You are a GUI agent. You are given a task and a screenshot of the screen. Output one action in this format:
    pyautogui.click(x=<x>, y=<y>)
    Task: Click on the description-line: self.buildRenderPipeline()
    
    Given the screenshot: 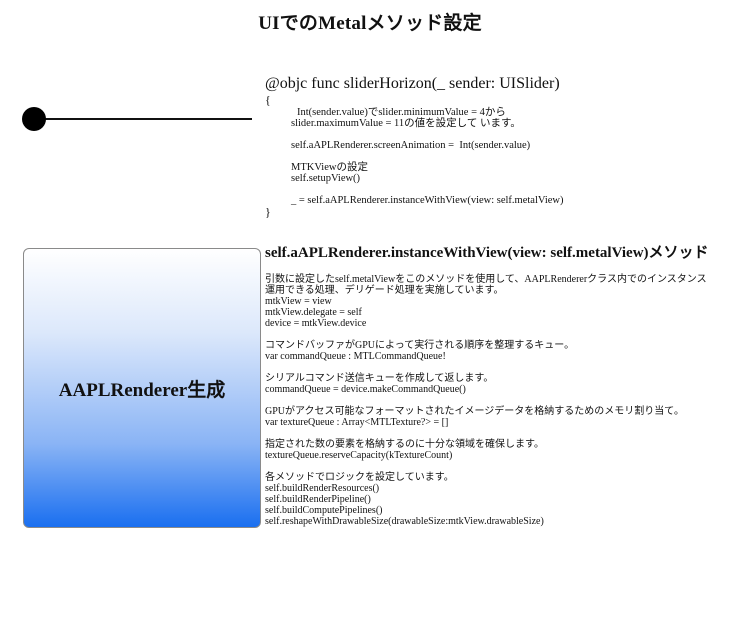 What is the action you would take?
    pyautogui.click(x=318, y=499)
    